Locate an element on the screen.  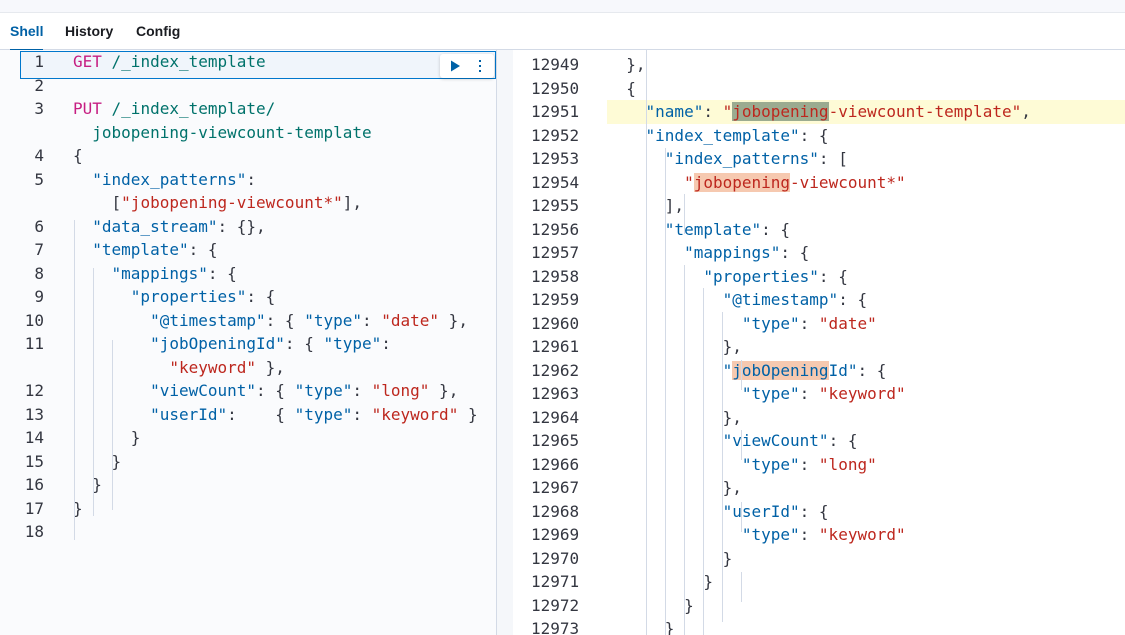
code-token: -viewcount-template" is located at coordinates (925, 111).